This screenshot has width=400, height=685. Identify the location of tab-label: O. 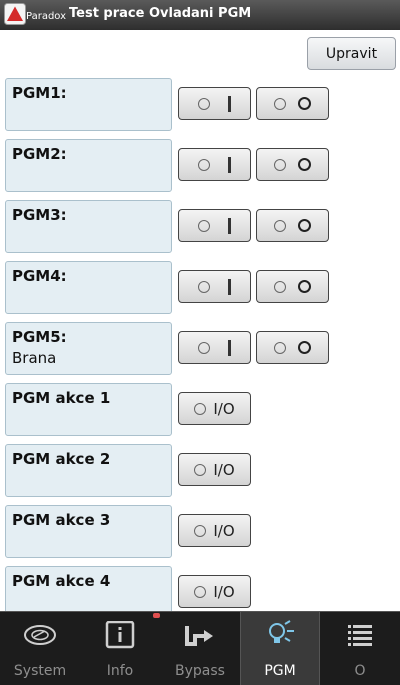
(360, 671).